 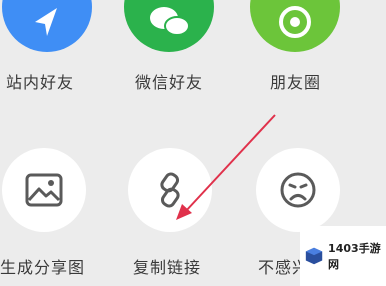 What do you see at coordinates (46, 22) in the screenshot?
I see `paper-plane-icon` at bounding box center [46, 22].